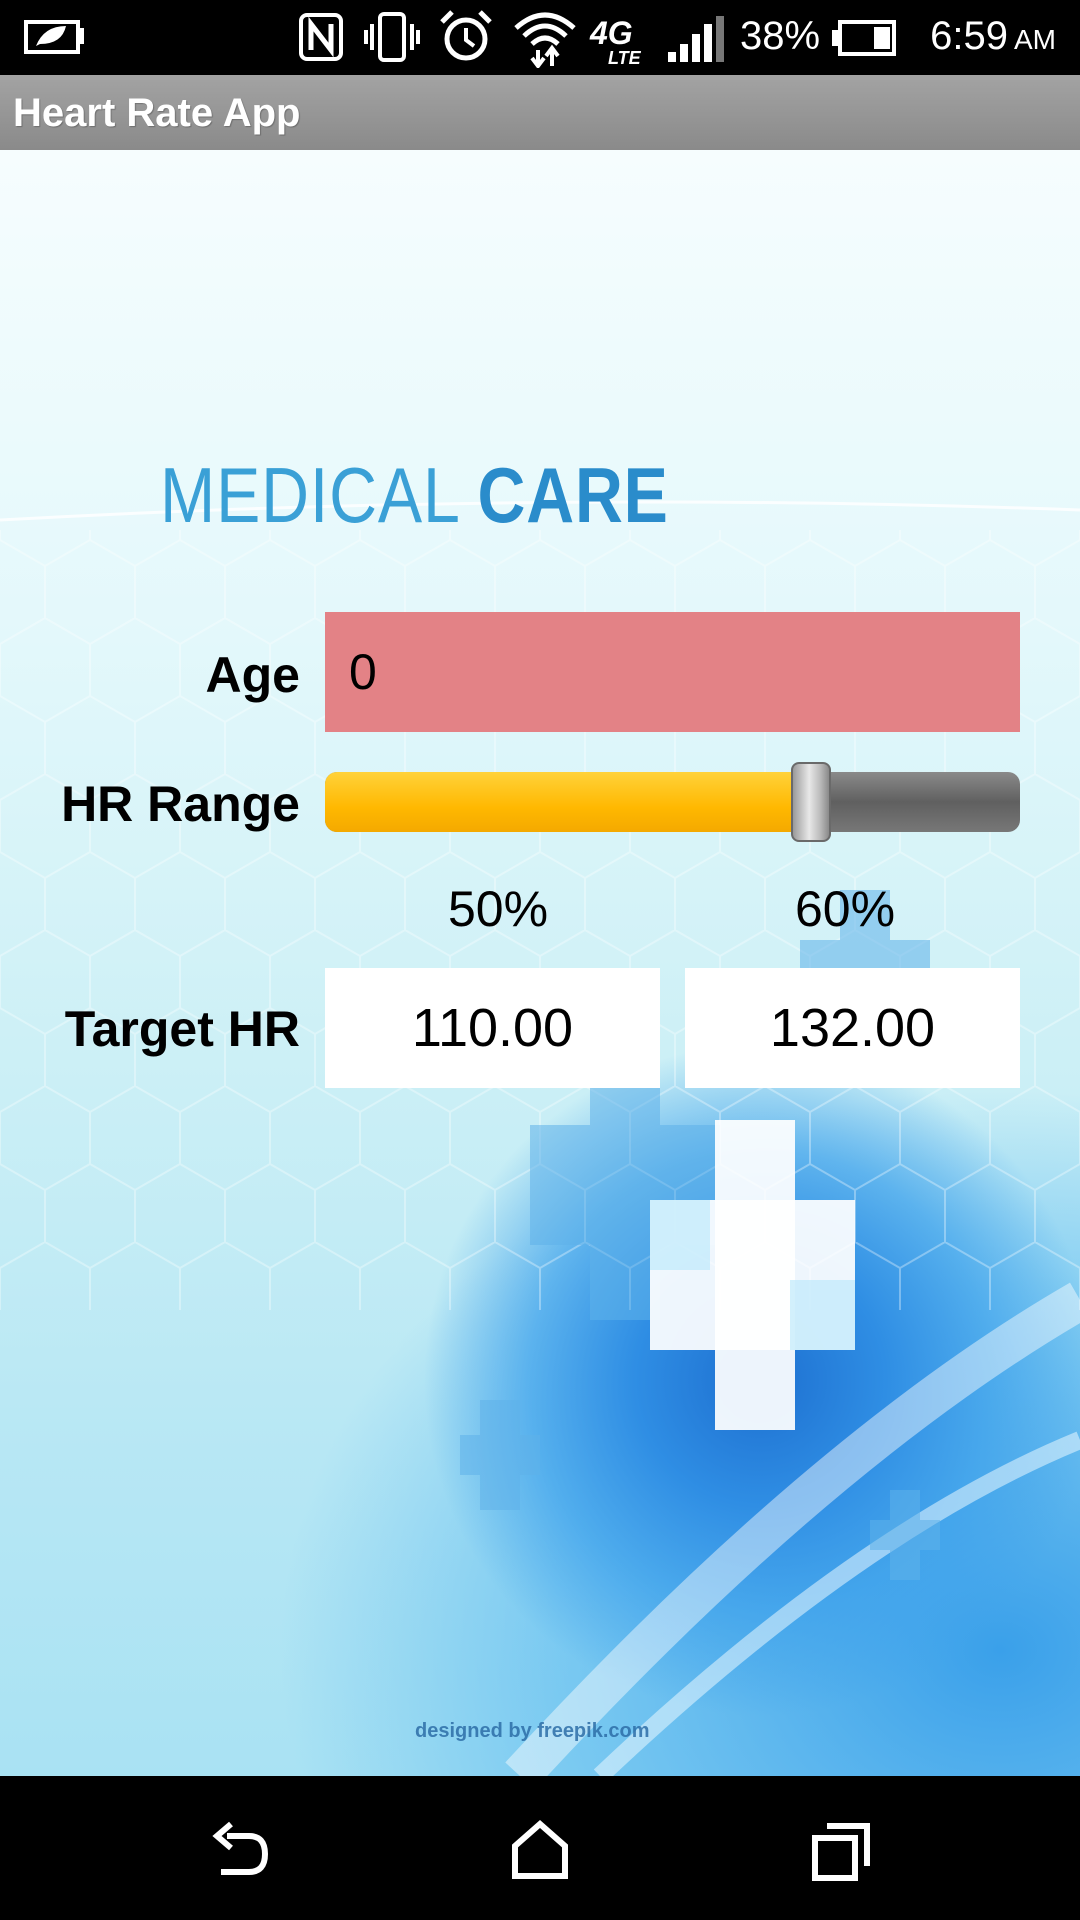  I want to click on action-bar: Heart Rate App, so click(540, 113).